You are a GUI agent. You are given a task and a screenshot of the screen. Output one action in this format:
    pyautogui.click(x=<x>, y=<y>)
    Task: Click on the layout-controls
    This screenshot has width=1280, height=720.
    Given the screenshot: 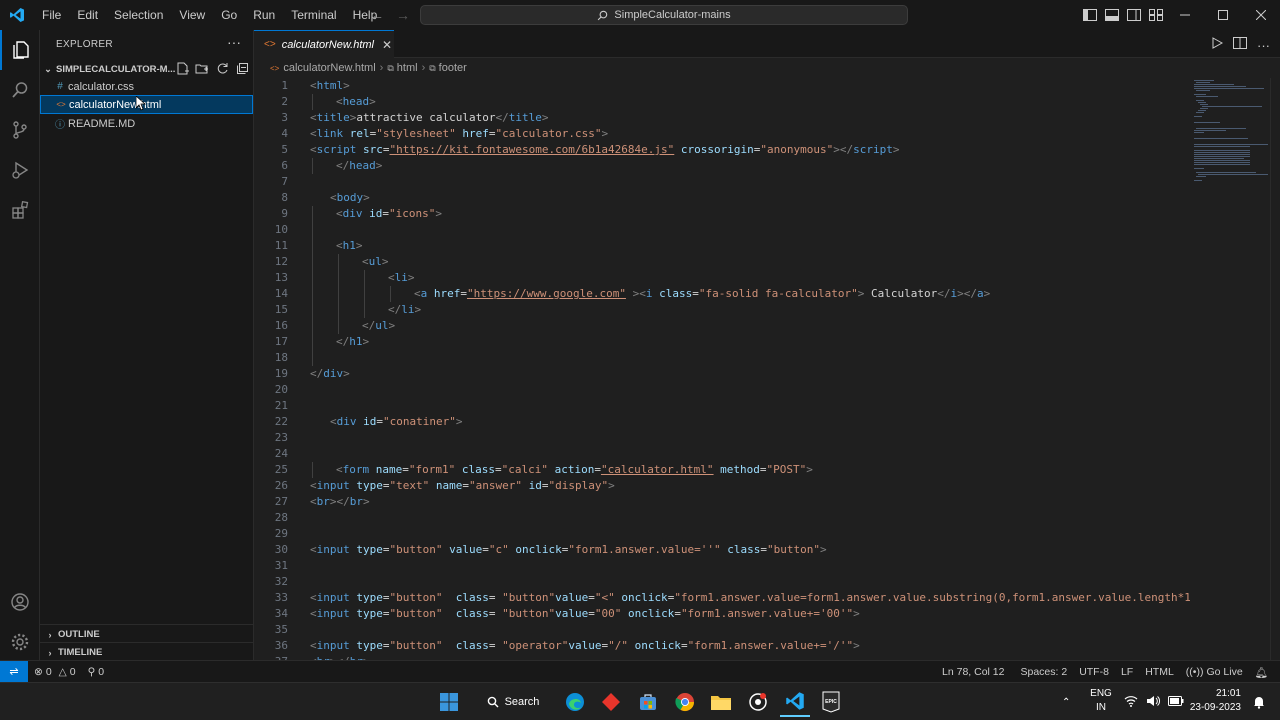 What is the action you would take?
    pyautogui.click(x=1123, y=15)
    